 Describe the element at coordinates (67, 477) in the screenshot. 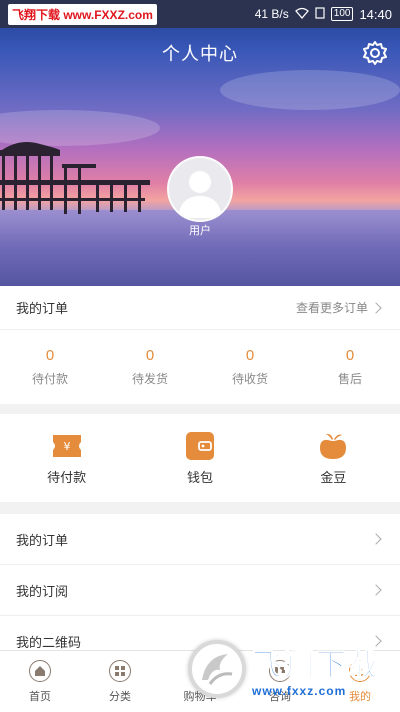

I see `quick-action-label: 待付款` at that location.